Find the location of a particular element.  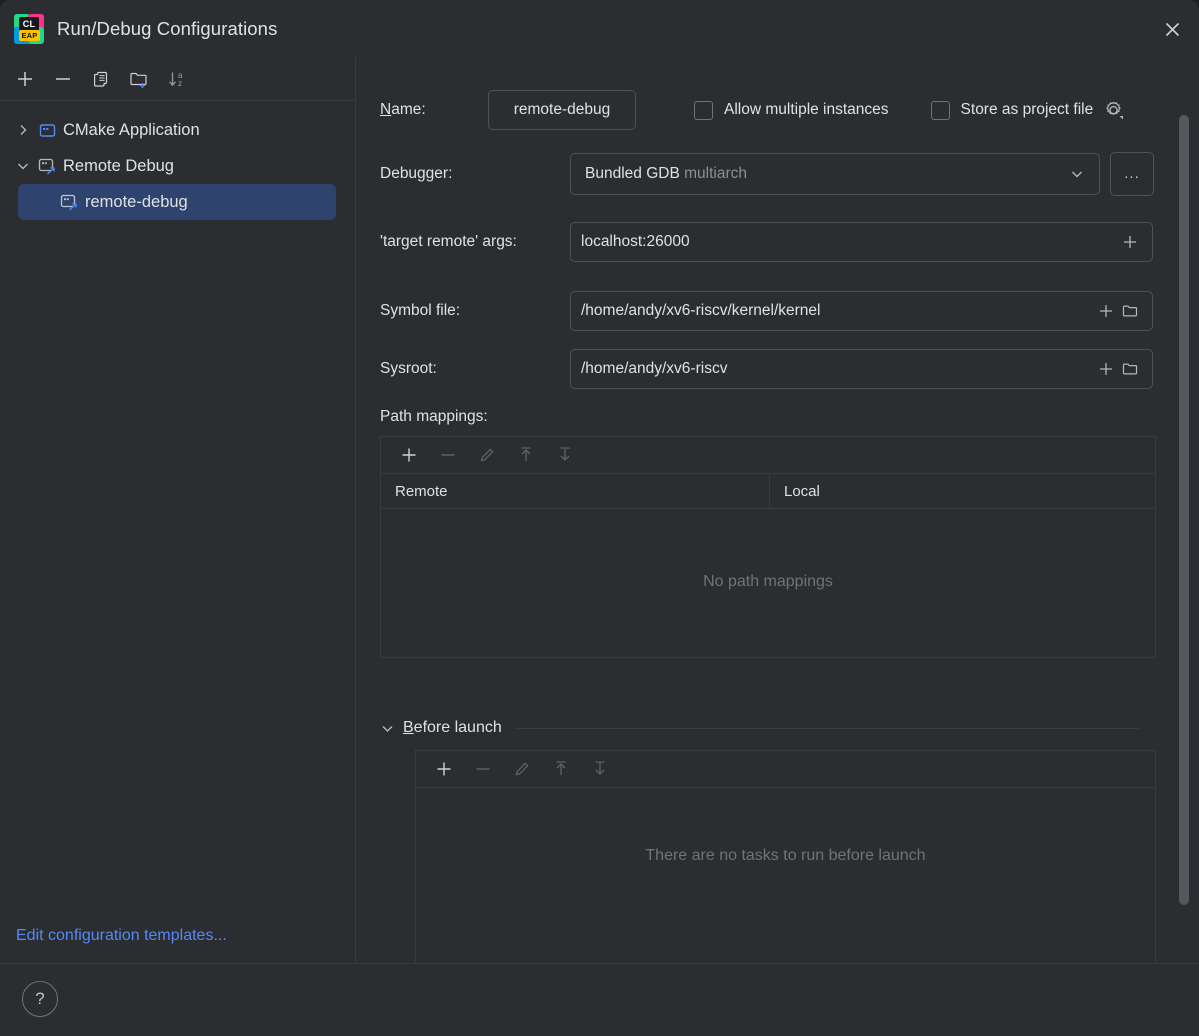

remove-task-button is located at coordinates (482, 769).